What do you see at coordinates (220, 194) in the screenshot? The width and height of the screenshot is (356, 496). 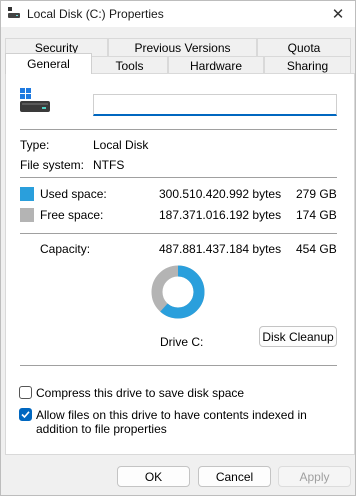 I see `used-space-bytes: 300.510.420.992 bytes` at bounding box center [220, 194].